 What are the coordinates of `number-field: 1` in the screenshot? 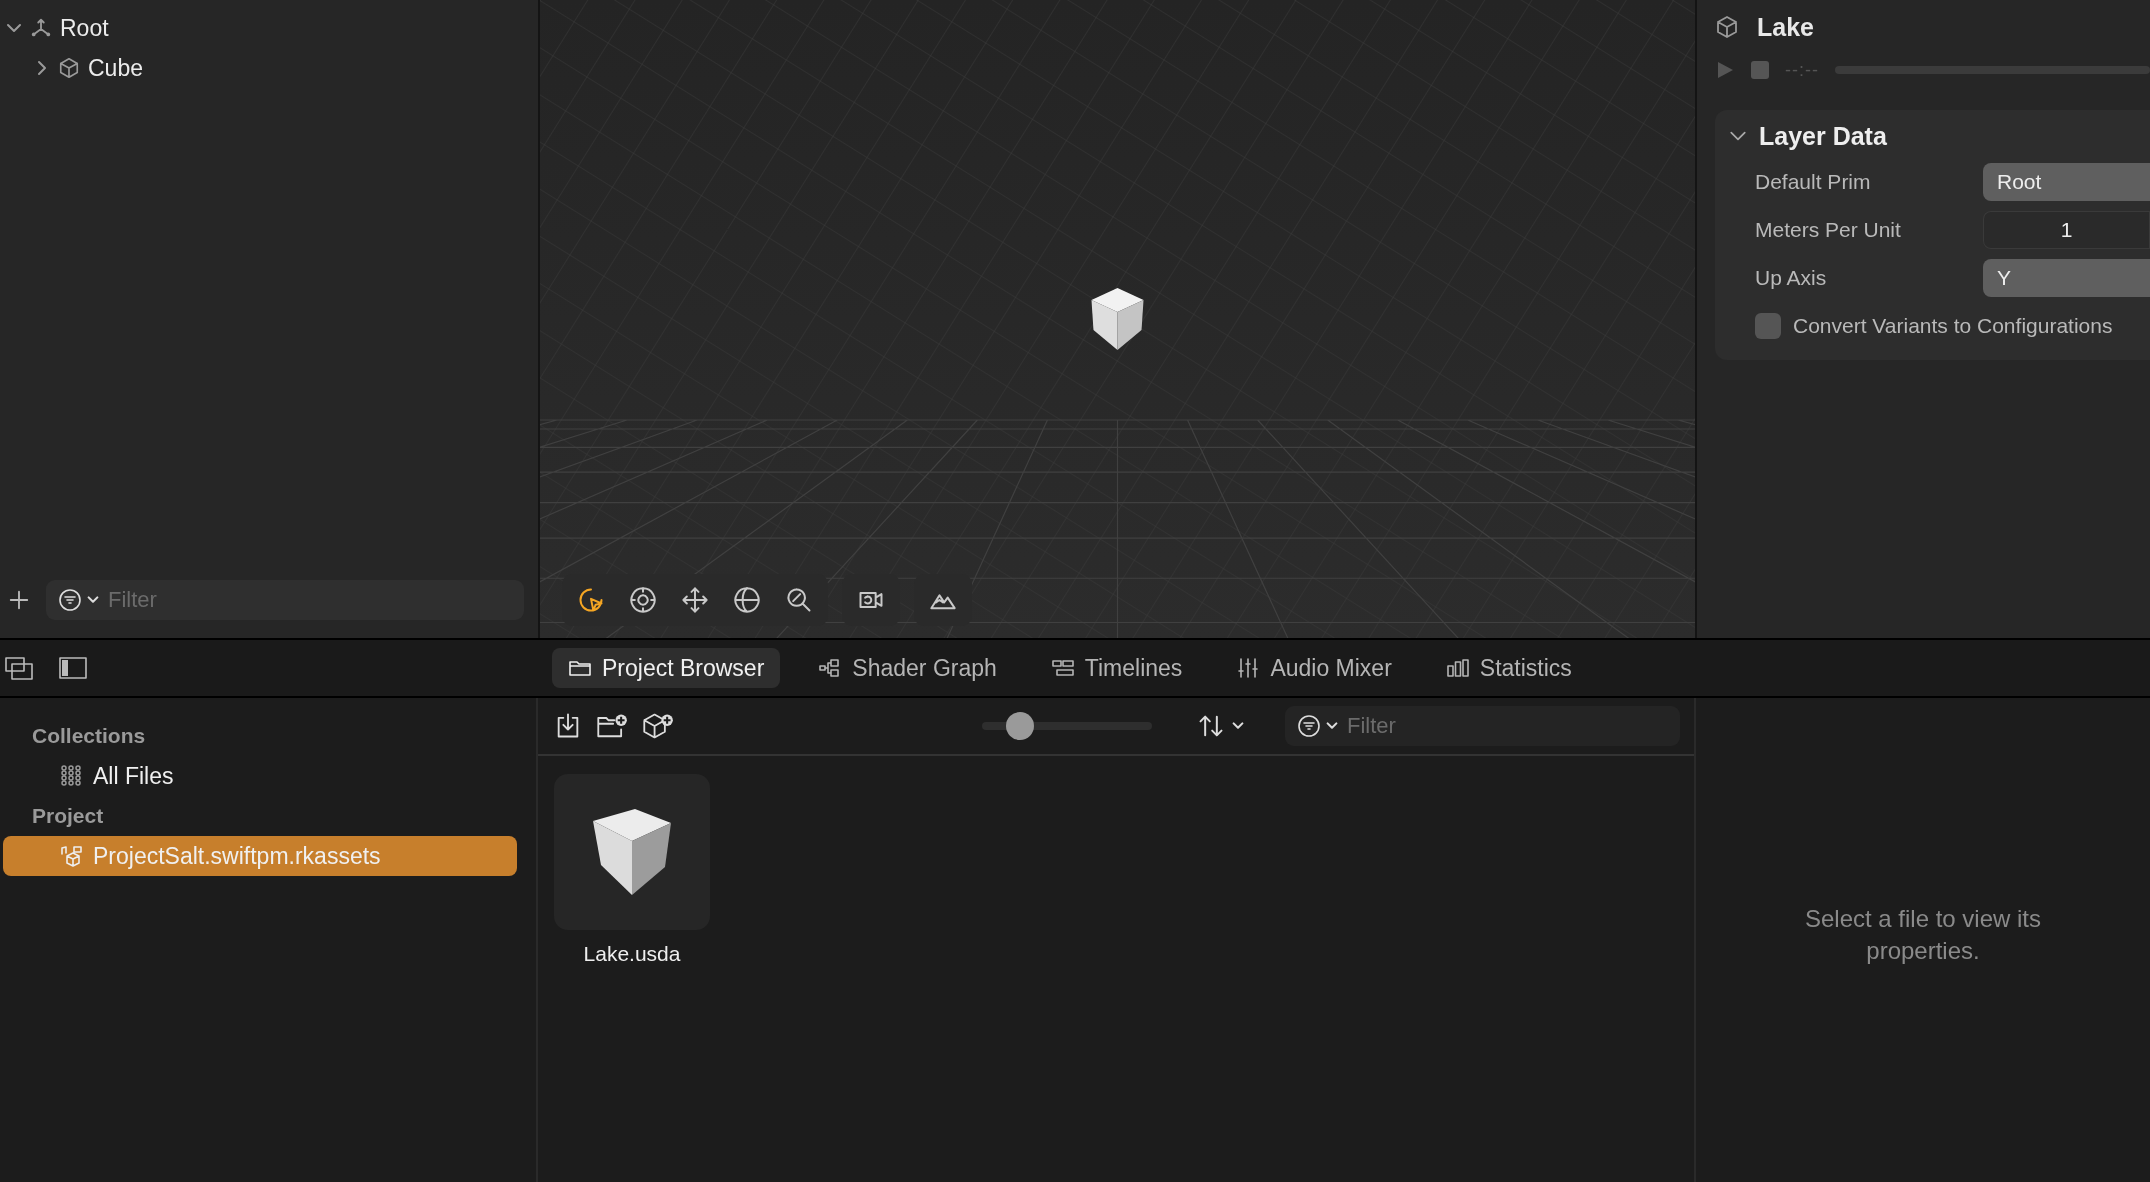 It's located at (2066, 230).